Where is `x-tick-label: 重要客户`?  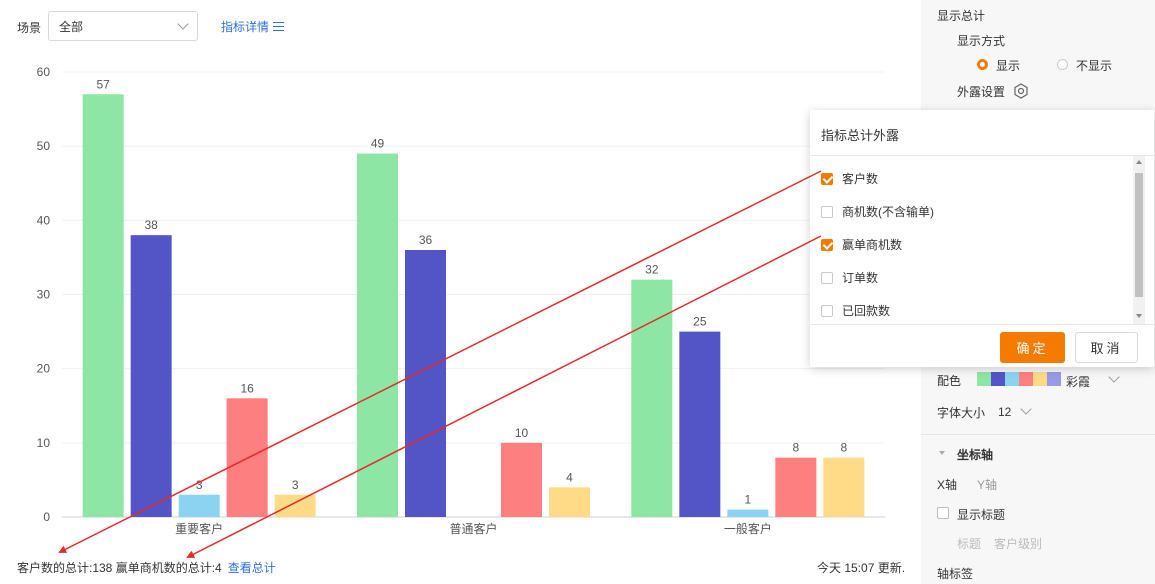 x-tick-label: 重要客户 is located at coordinates (199, 528).